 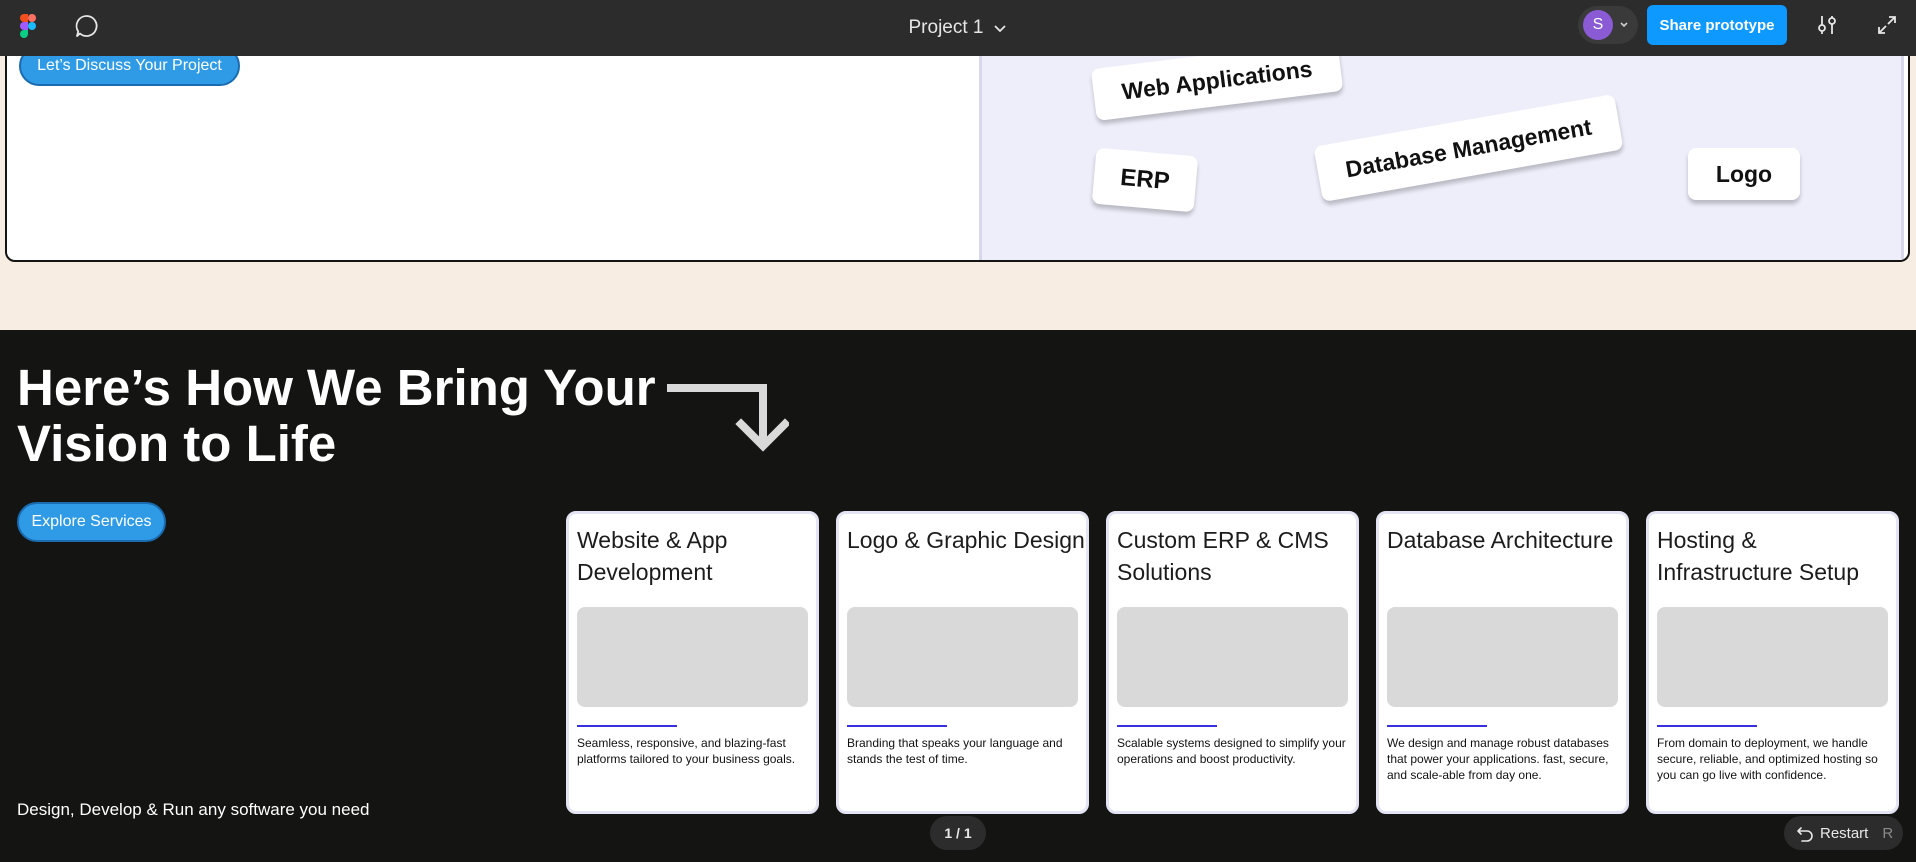 I want to click on services-heading: Here’s How We Bring Your Vision to Life, so click(x=337, y=416).